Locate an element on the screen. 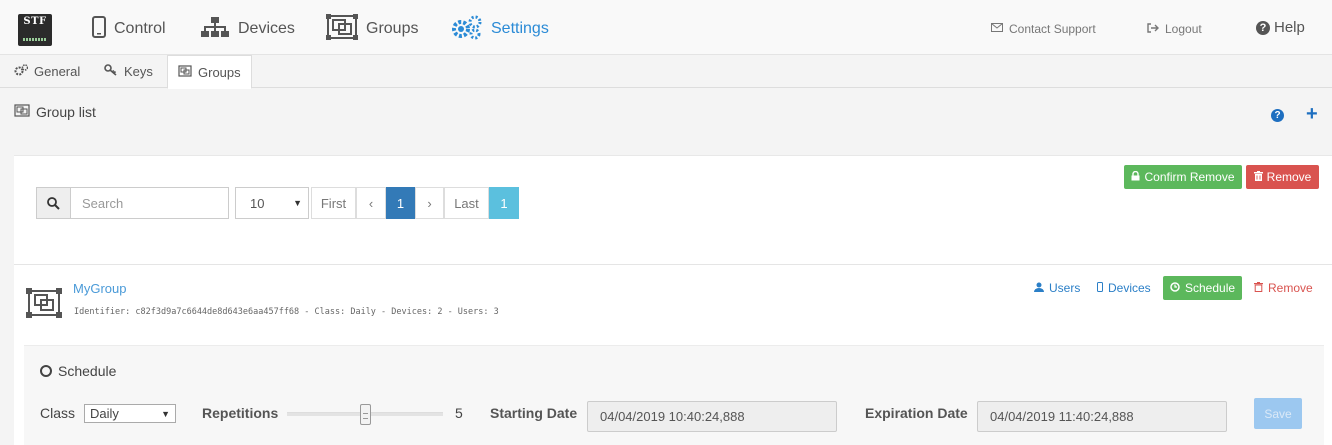  search-box is located at coordinates (132, 203).